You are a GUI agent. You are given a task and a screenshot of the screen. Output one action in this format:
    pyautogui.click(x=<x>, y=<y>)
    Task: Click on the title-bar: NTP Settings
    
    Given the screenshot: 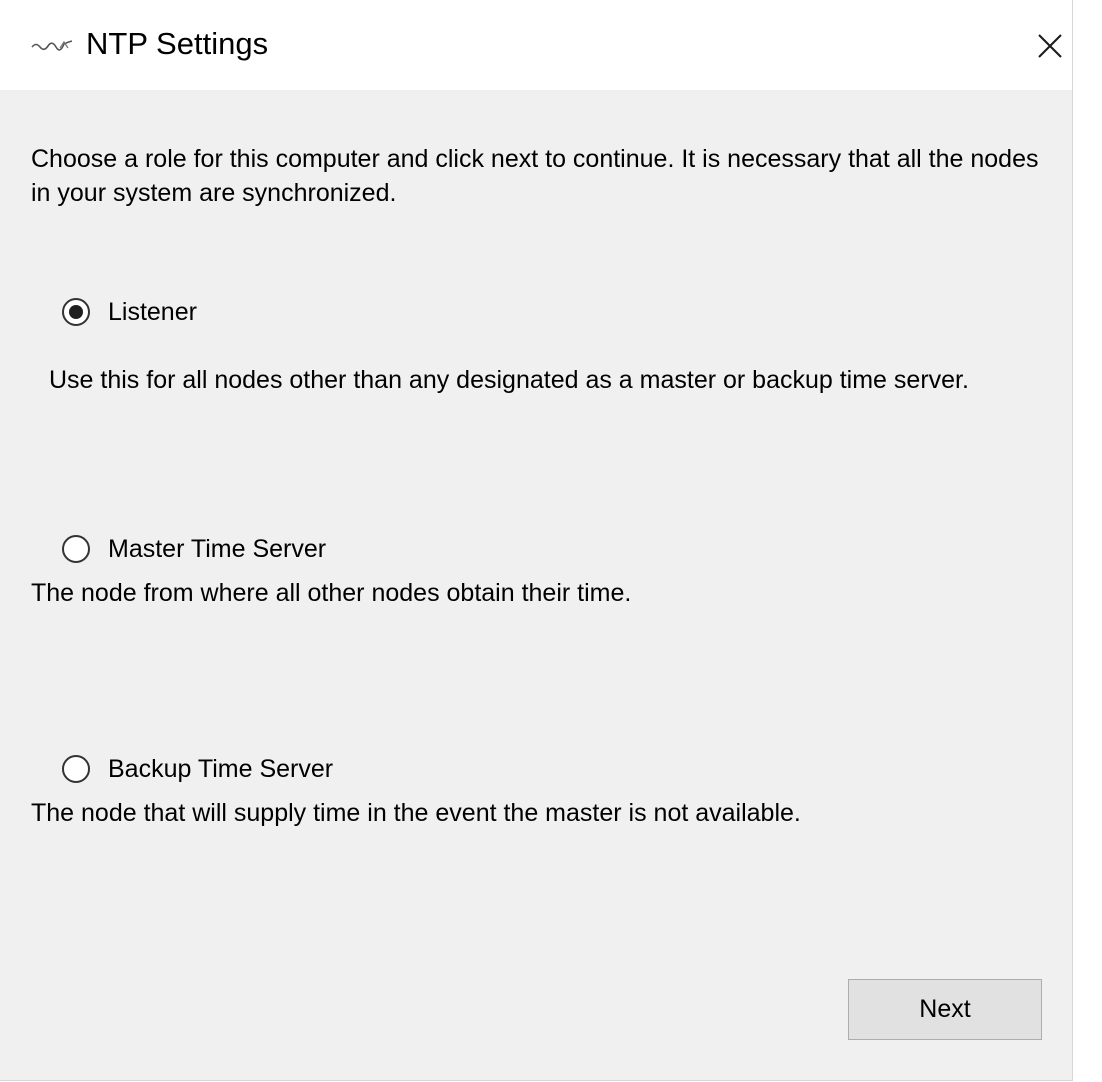 What is the action you would take?
    pyautogui.click(x=536, y=45)
    